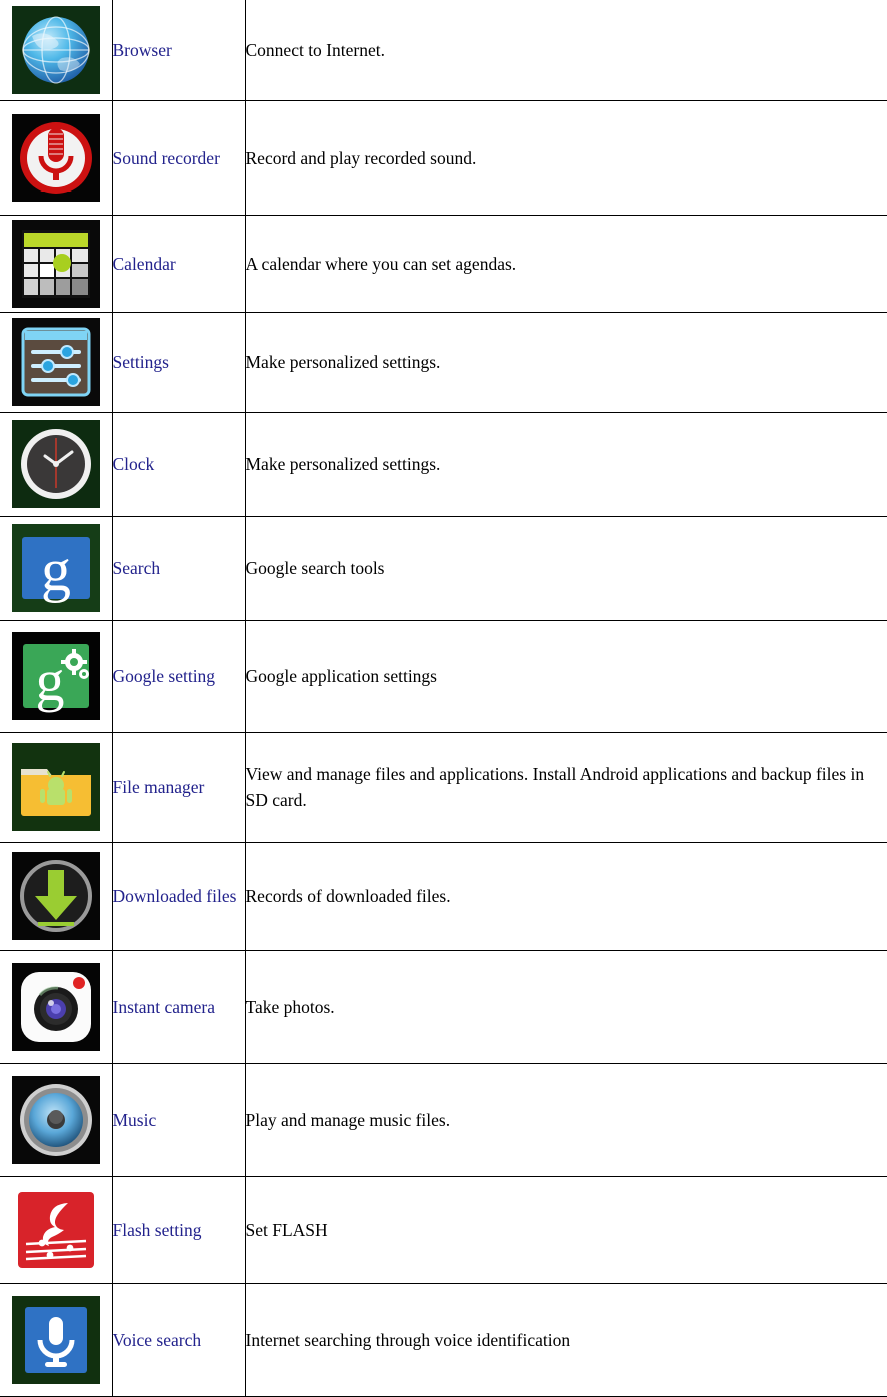  I want to click on app-name: Calendar, so click(179, 263).